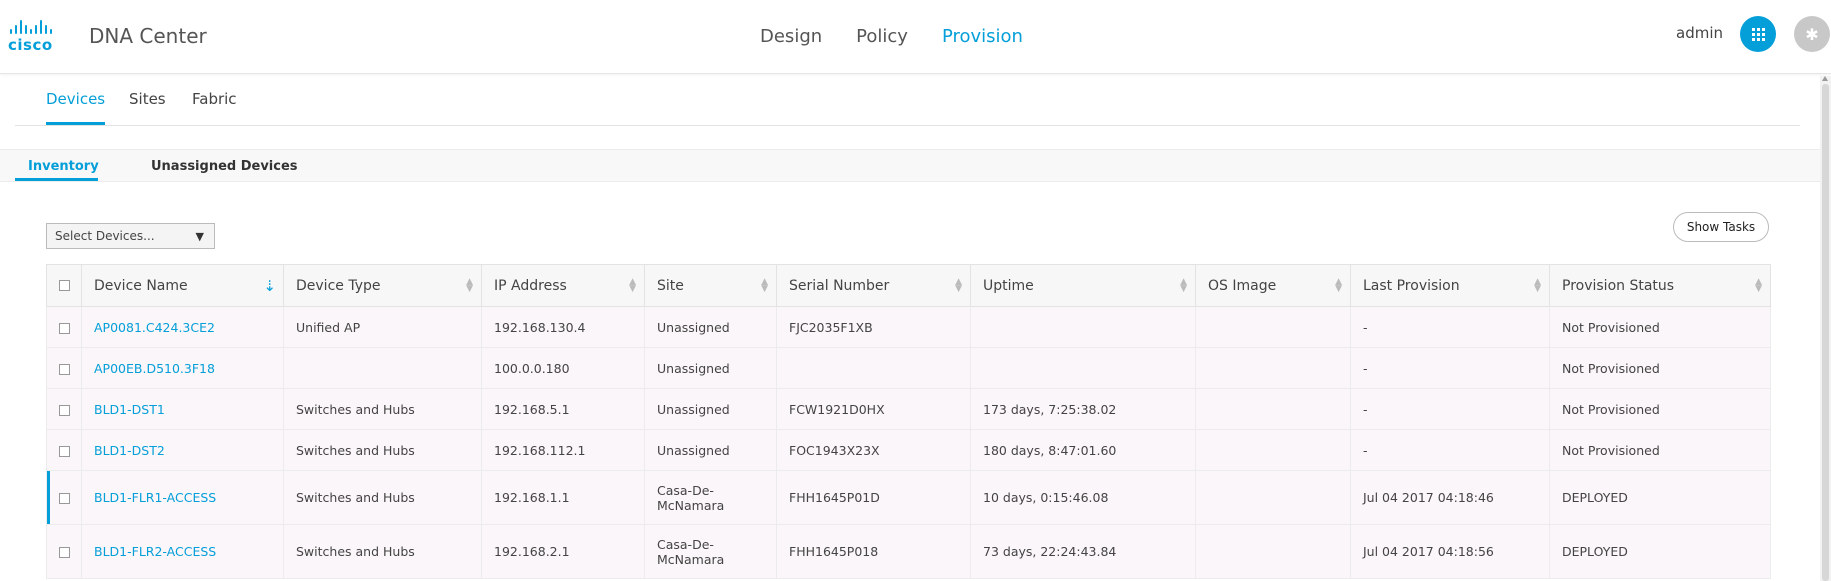 This screenshot has height=581, width=1831. Describe the element at coordinates (1083, 551) in the screenshot. I see `uptime-cell: 73 days, 22:24:43.84` at that location.